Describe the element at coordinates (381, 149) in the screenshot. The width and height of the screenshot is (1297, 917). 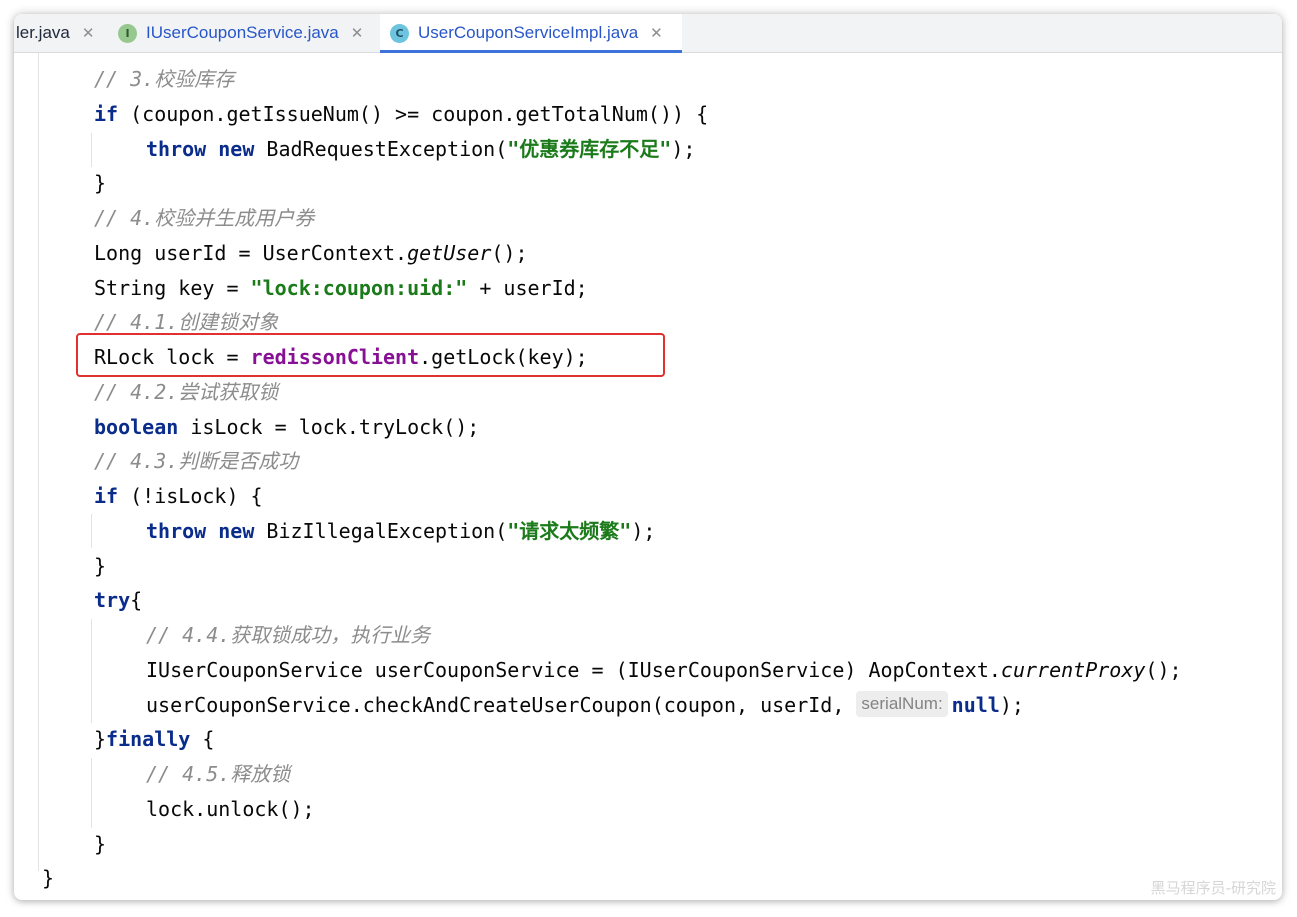
I see `code-text: BadRequestException(` at that location.